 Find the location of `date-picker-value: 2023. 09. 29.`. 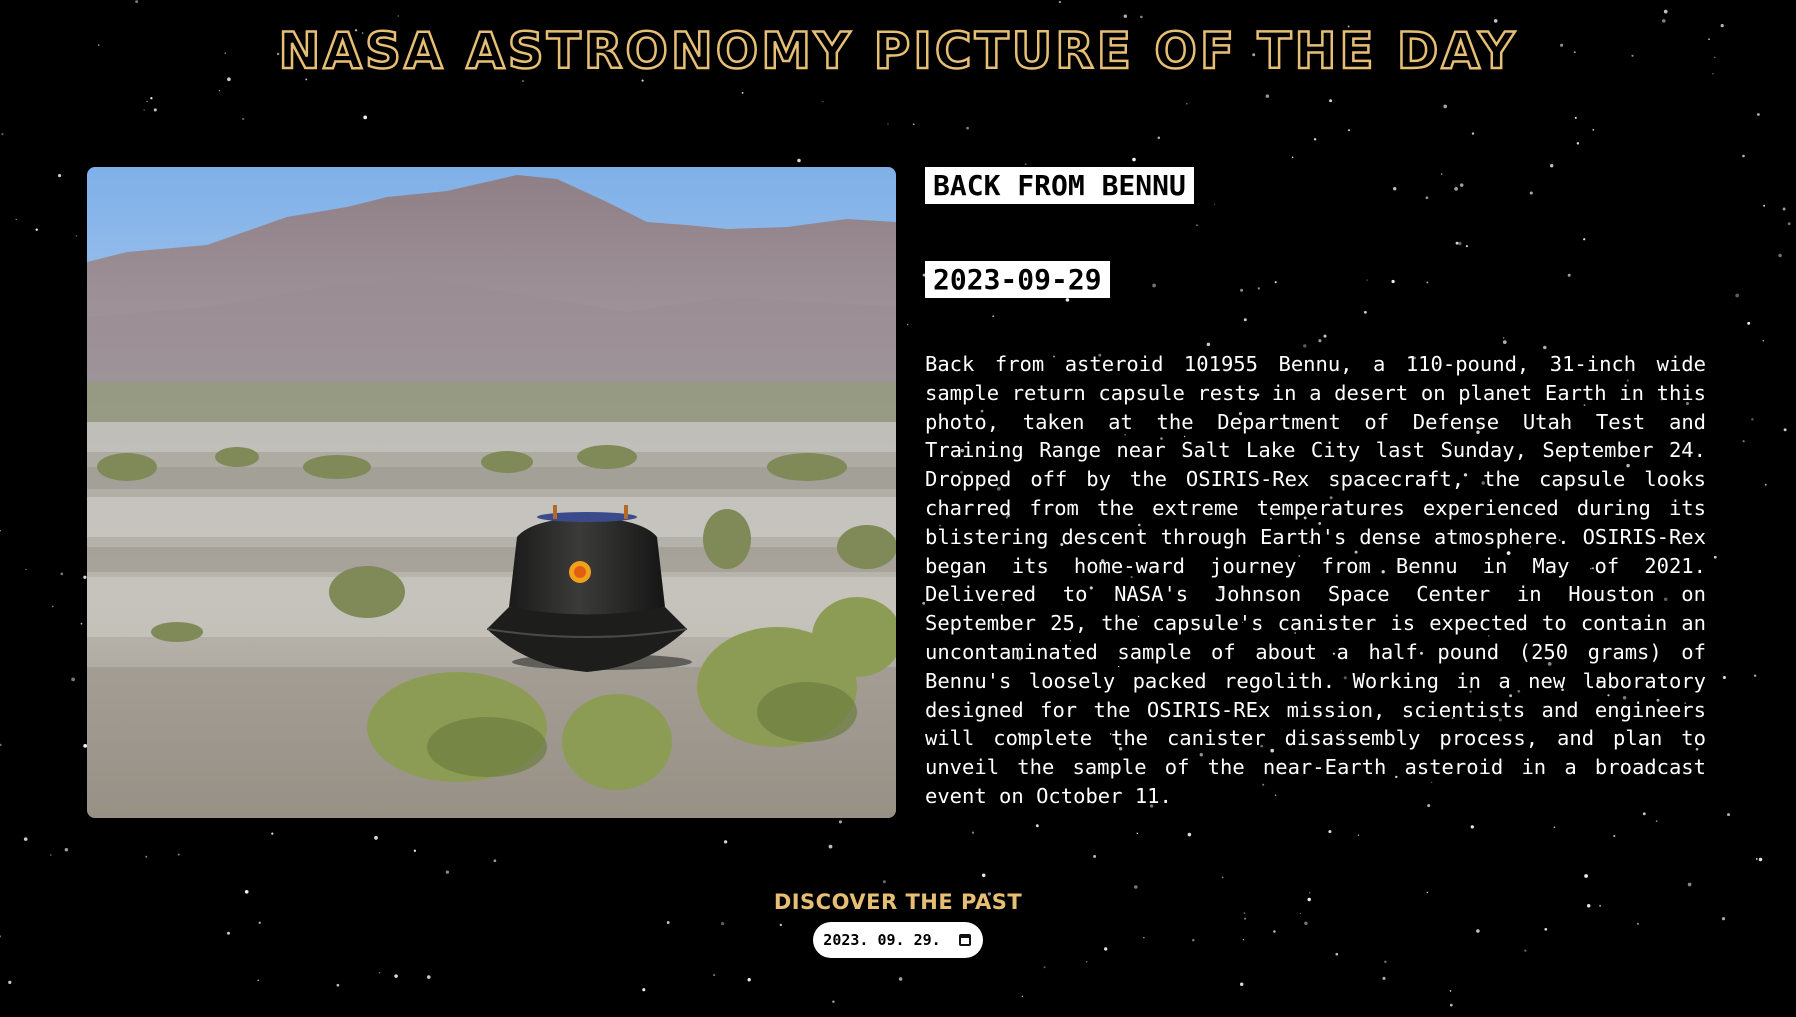

date-picker-value: 2023. 09. 29. is located at coordinates (882, 940).